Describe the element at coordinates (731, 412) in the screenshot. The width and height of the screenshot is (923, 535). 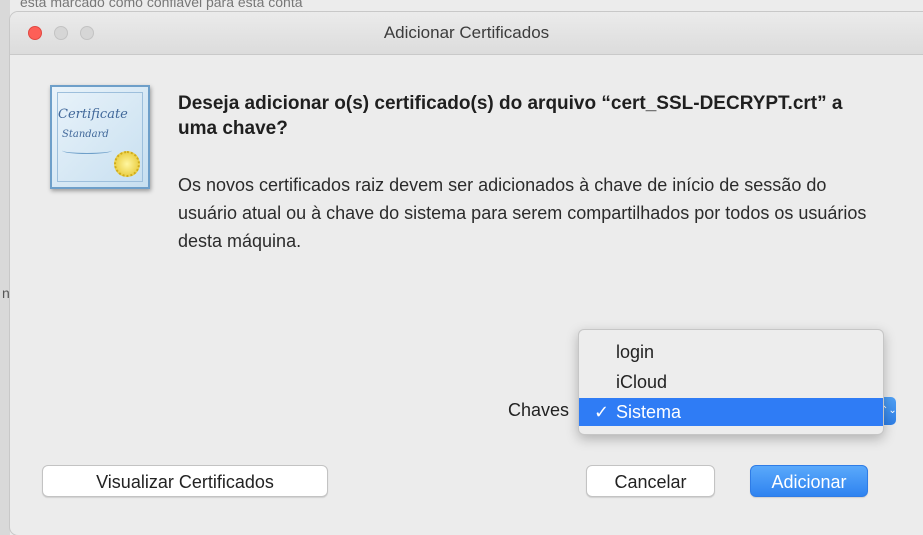
I see `menu-item-sistema: ✓ Sistema` at that location.